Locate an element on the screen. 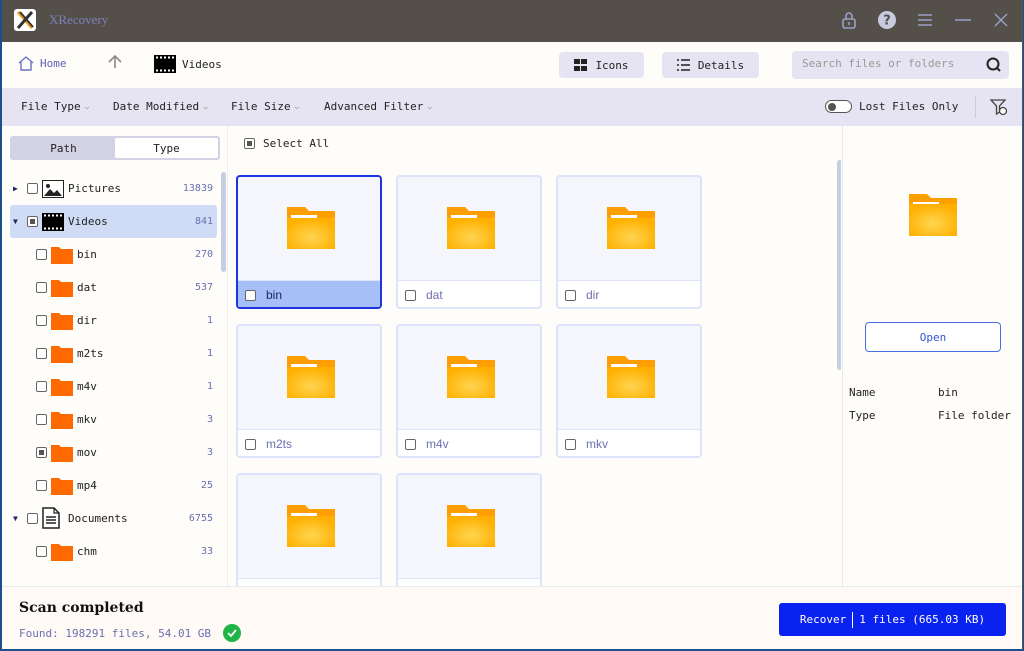  tree-item-label: Pictures is located at coordinates (94, 188).